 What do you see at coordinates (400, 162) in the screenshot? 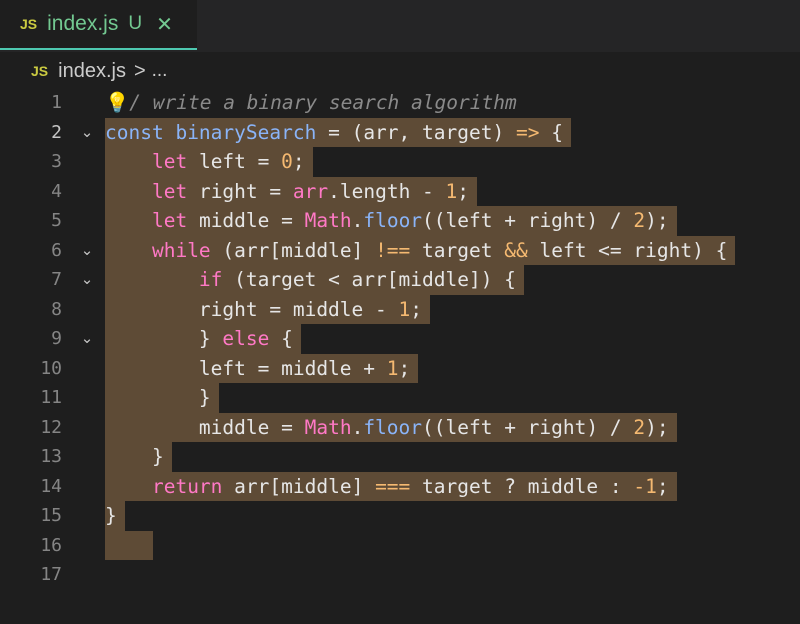
I see `code-line: 3 let left = 0;` at bounding box center [400, 162].